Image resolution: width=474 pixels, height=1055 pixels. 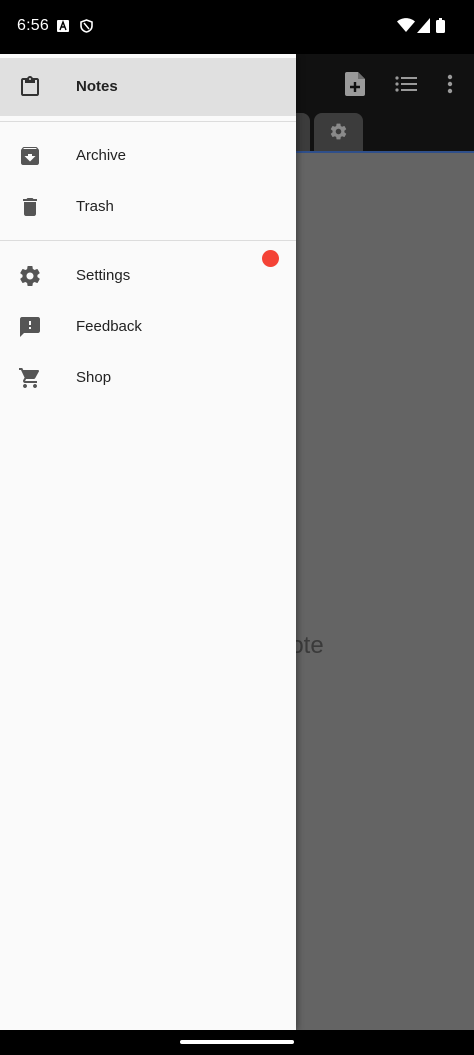 What do you see at coordinates (30, 156) in the screenshot?
I see `archive-icon` at bounding box center [30, 156].